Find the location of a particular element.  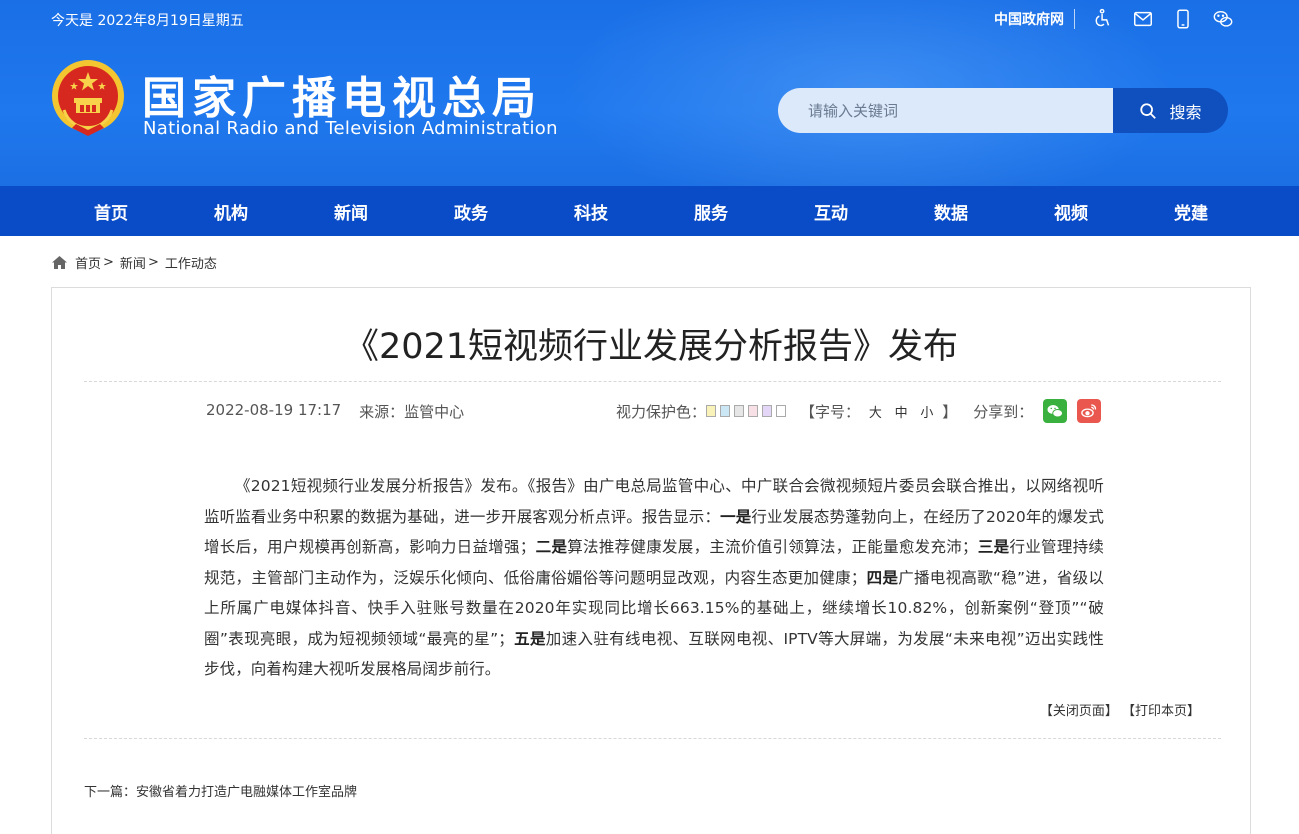

search-button: 搜索 is located at coordinates (1170, 110).